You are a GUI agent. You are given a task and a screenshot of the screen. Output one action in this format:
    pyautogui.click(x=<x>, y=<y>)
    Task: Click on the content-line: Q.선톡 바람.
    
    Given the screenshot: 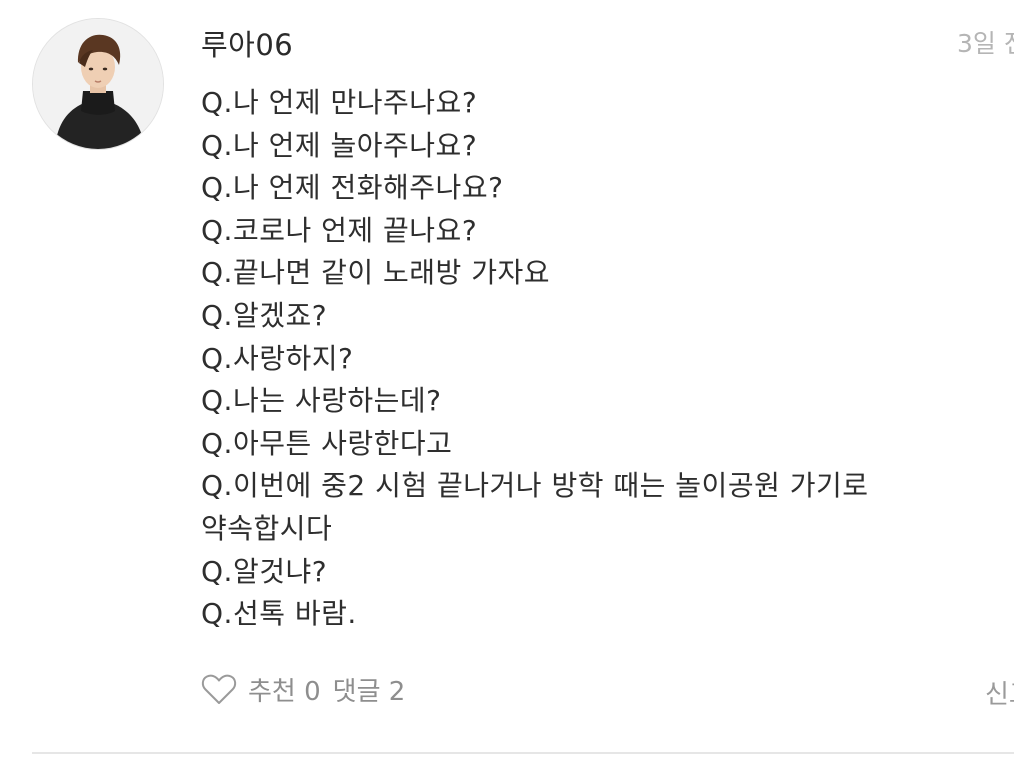 What is the action you would take?
    pyautogui.click(x=279, y=614)
    